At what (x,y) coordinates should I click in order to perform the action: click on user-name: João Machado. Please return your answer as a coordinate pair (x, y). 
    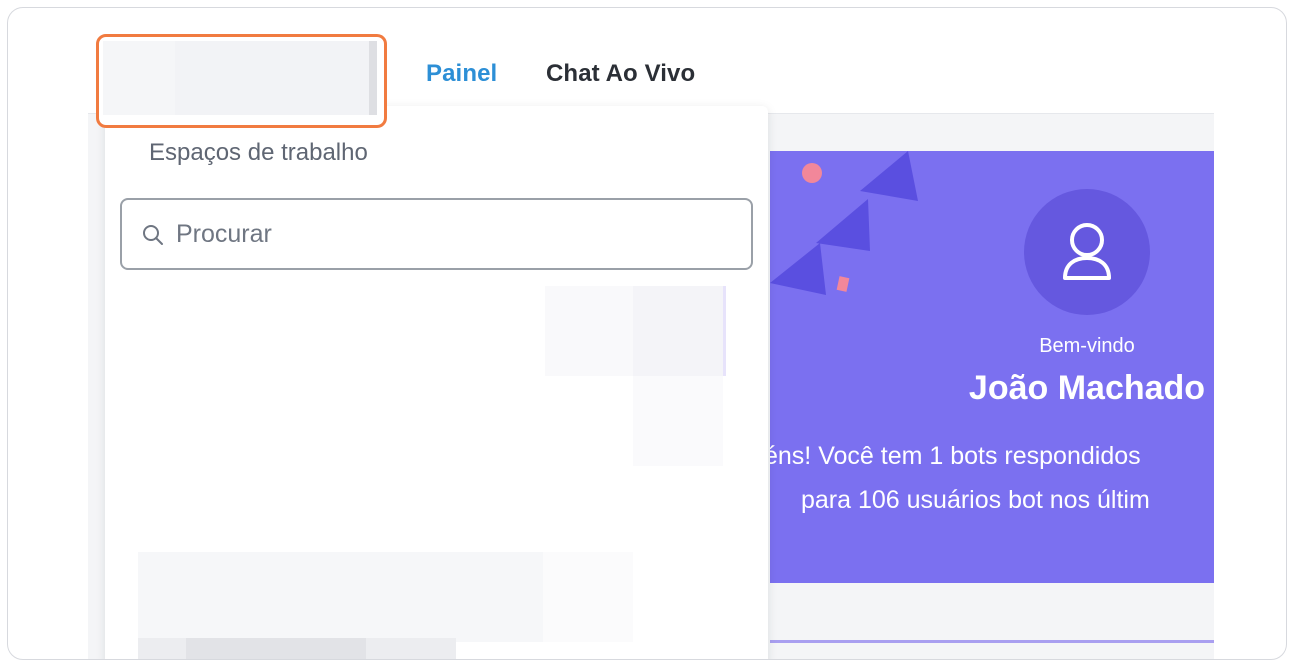
    Looking at the image, I should click on (1087, 388).